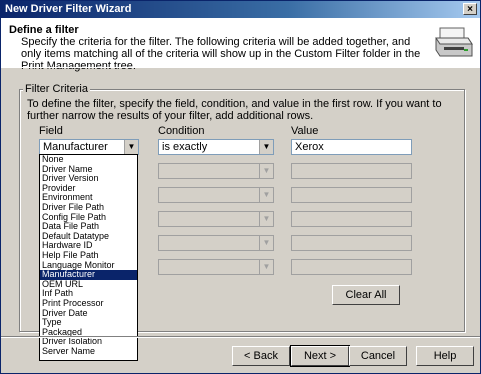 This screenshot has width=481, height=374. I want to click on printer-icon, so click(454, 42).